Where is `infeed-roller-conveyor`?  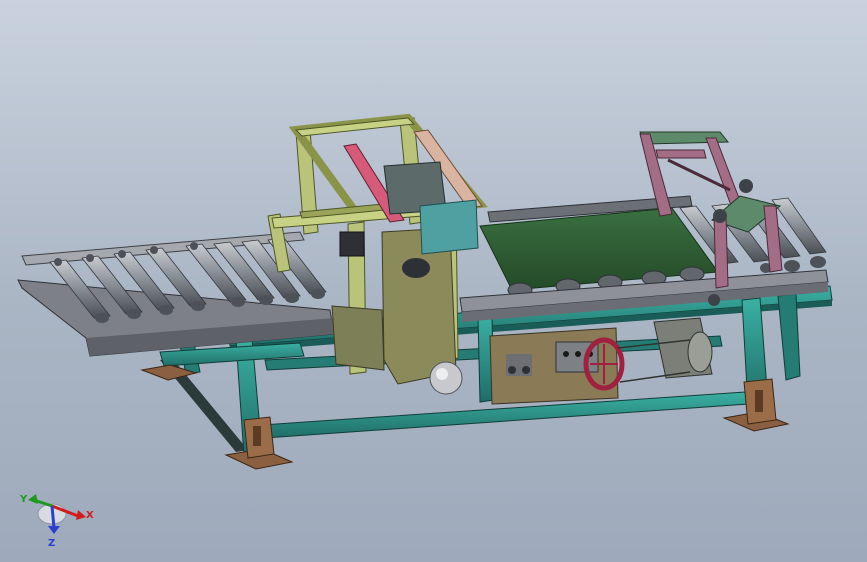 infeed-roller-conveyor is located at coordinates (176, 294).